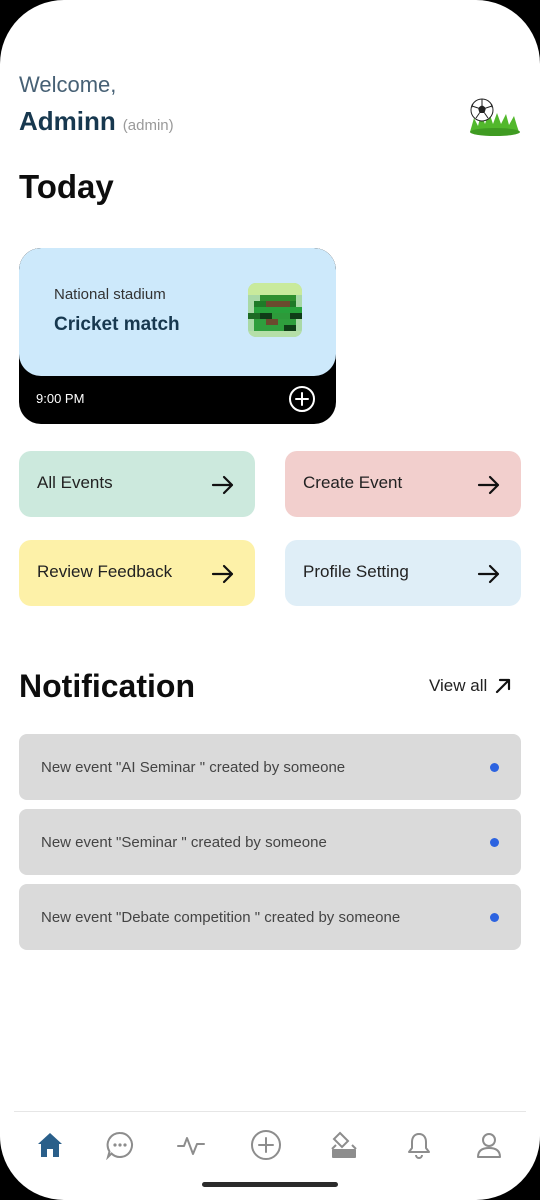  I want to click on profile-setting-button: Profile Setting, so click(403, 573).